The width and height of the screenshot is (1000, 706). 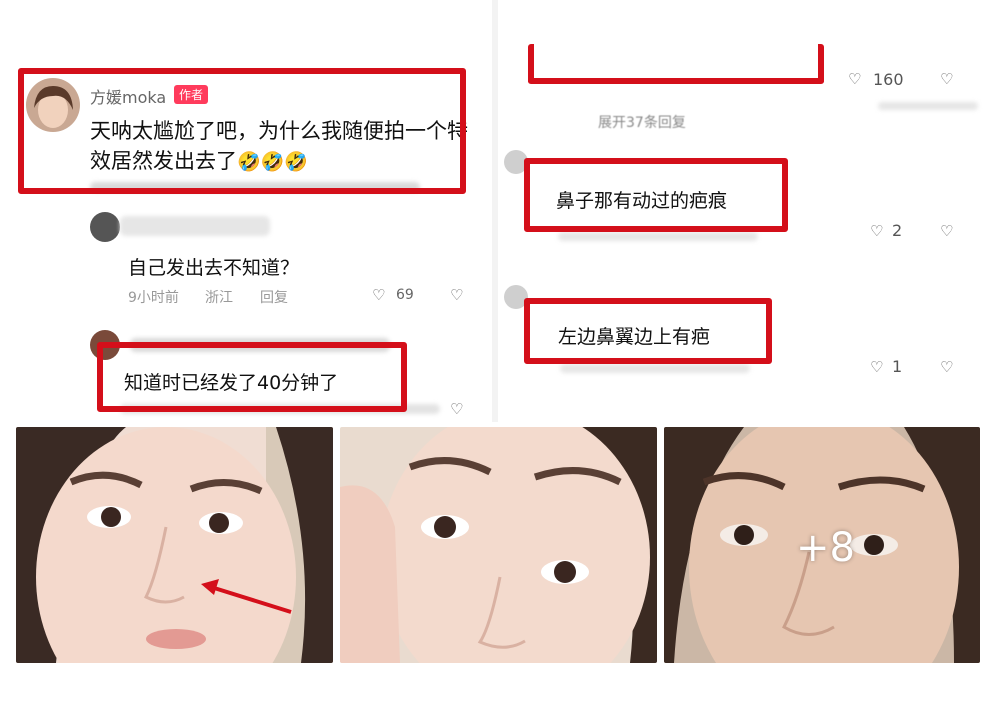 I want to click on c2-like-count: 1, so click(x=897, y=366).